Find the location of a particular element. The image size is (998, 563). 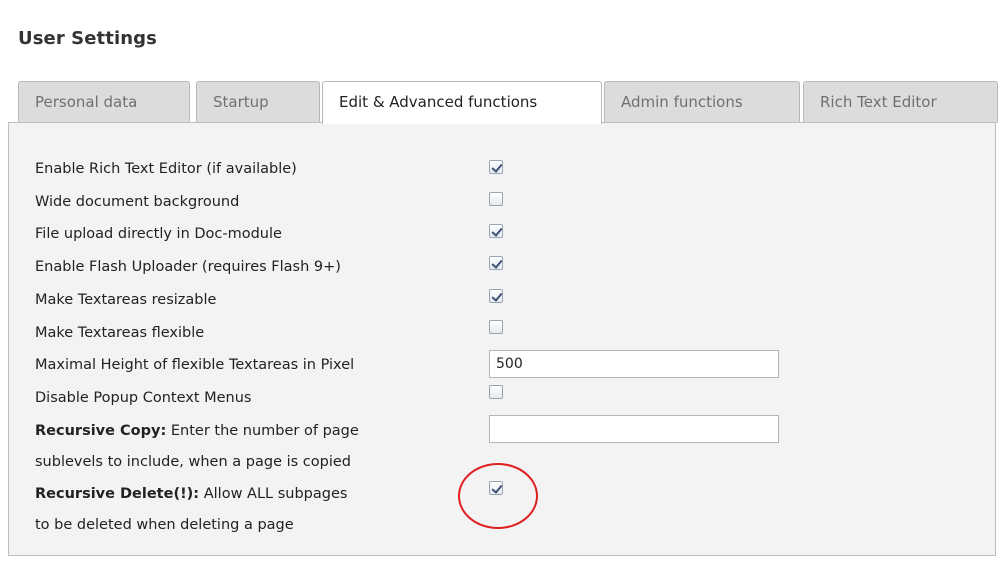

tab-startup: Startup is located at coordinates (258, 102).